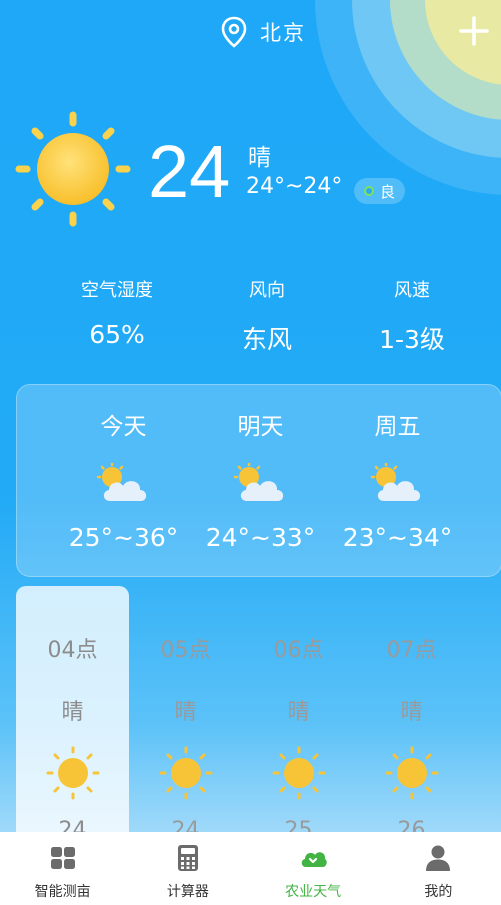 The height and width of the screenshot is (905, 501). What do you see at coordinates (267, 316) in the screenshot?
I see `stat-wind-direction: 风向 东风` at bounding box center [267, 316].